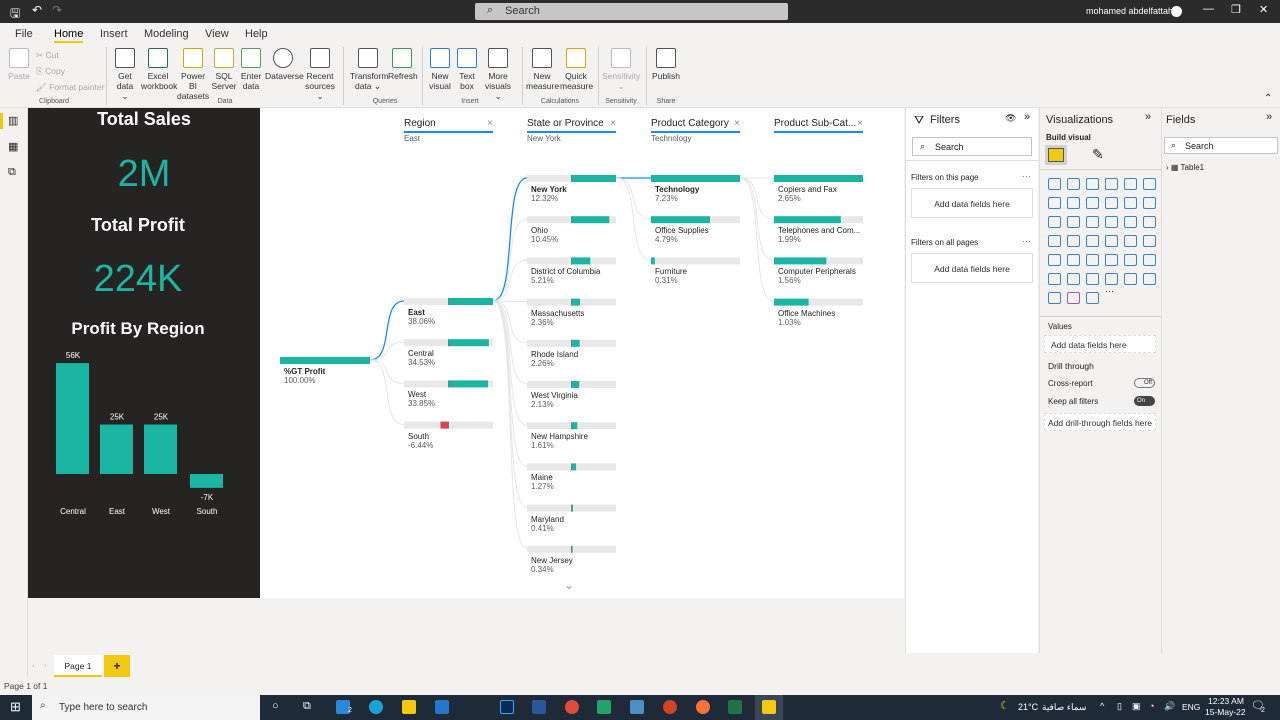 This screenshot has width=1280, height=720. I want to click on collapse-filters-icon: », so click(1027, 117).